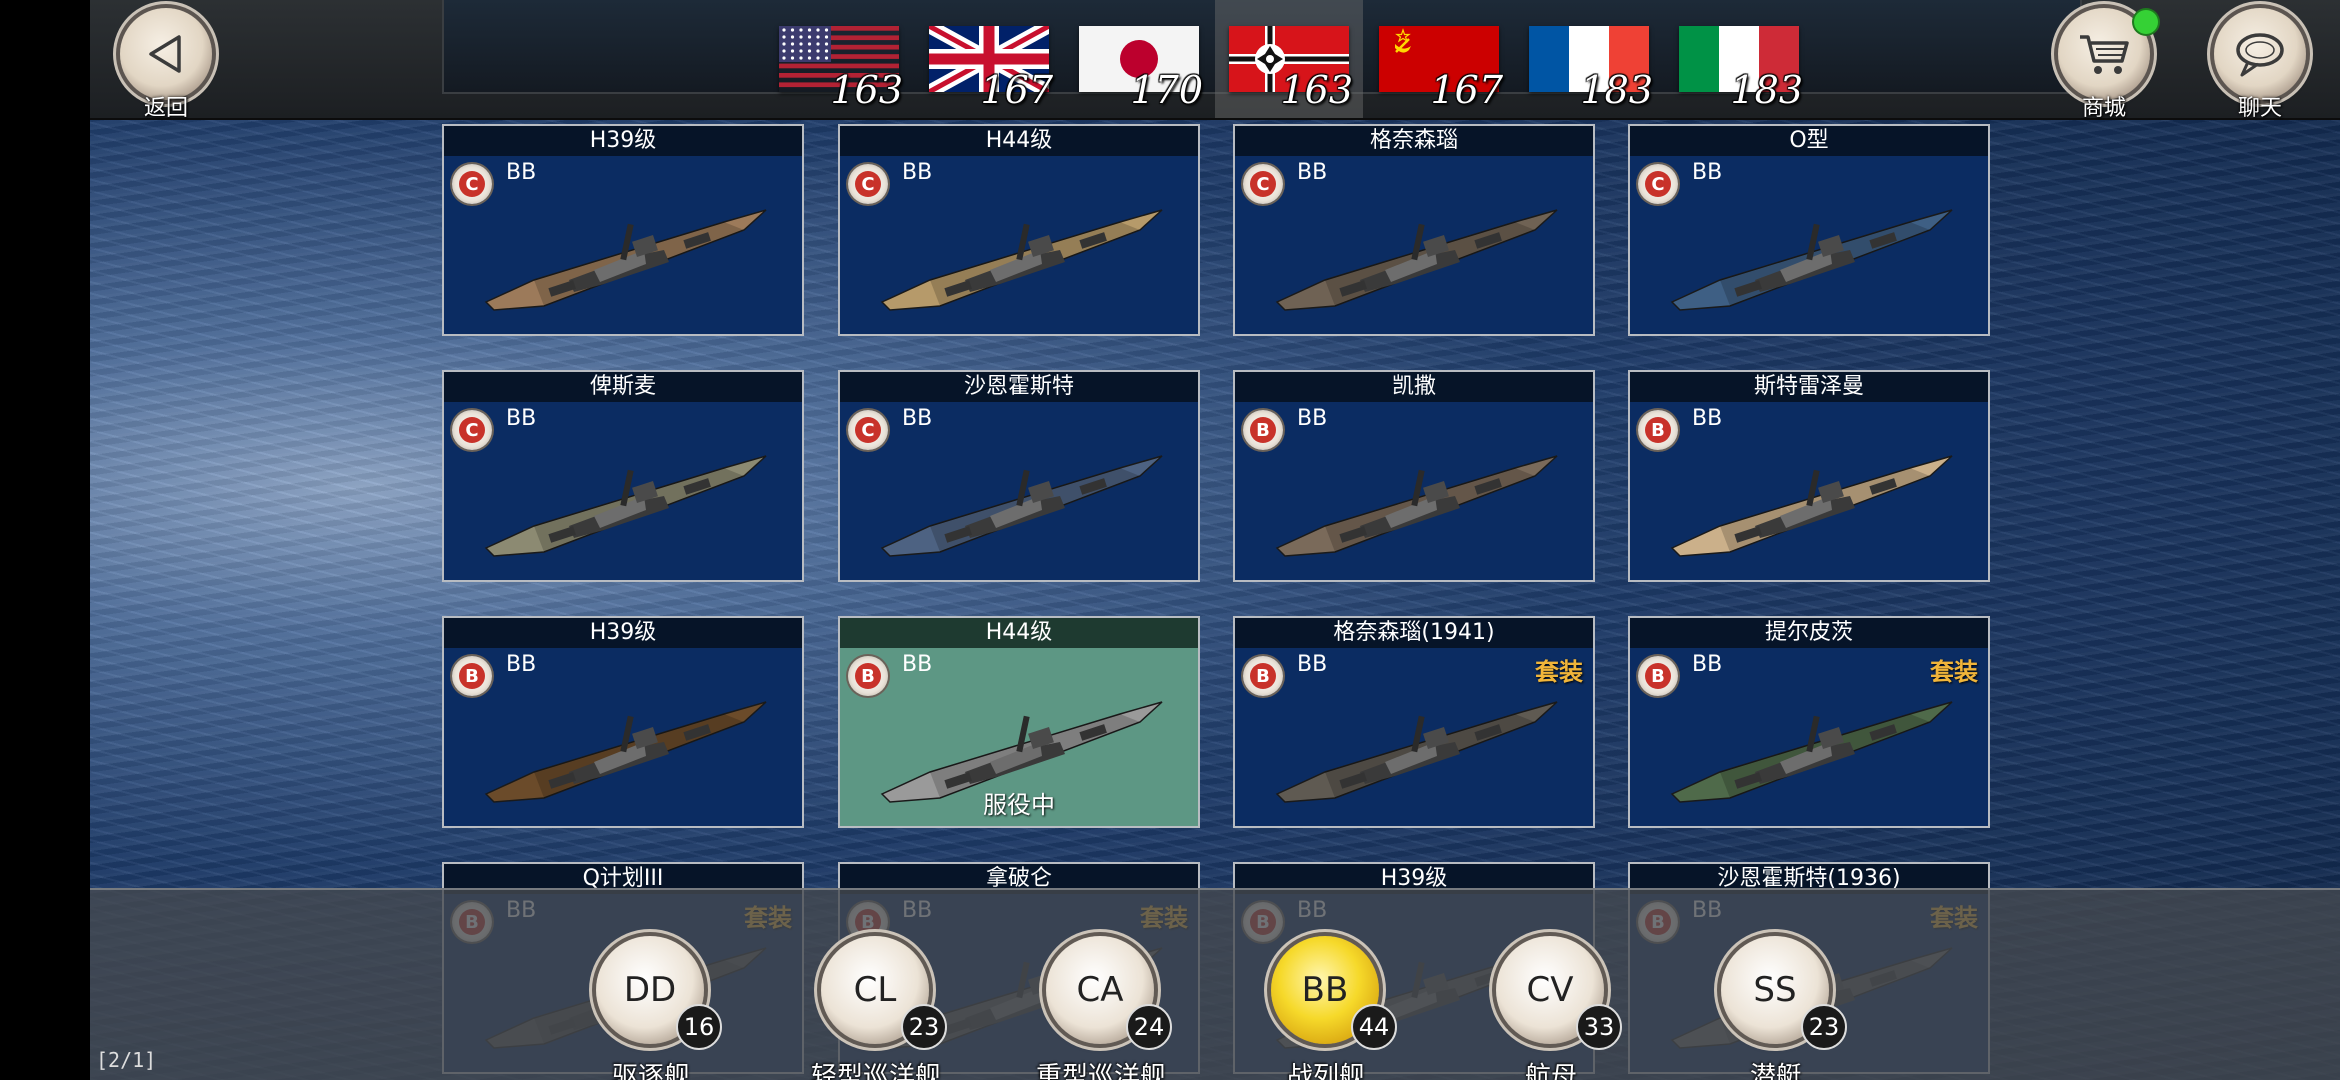  I want to click on ship-card: 格奈森瑙 C BB, so click(1414, 230).